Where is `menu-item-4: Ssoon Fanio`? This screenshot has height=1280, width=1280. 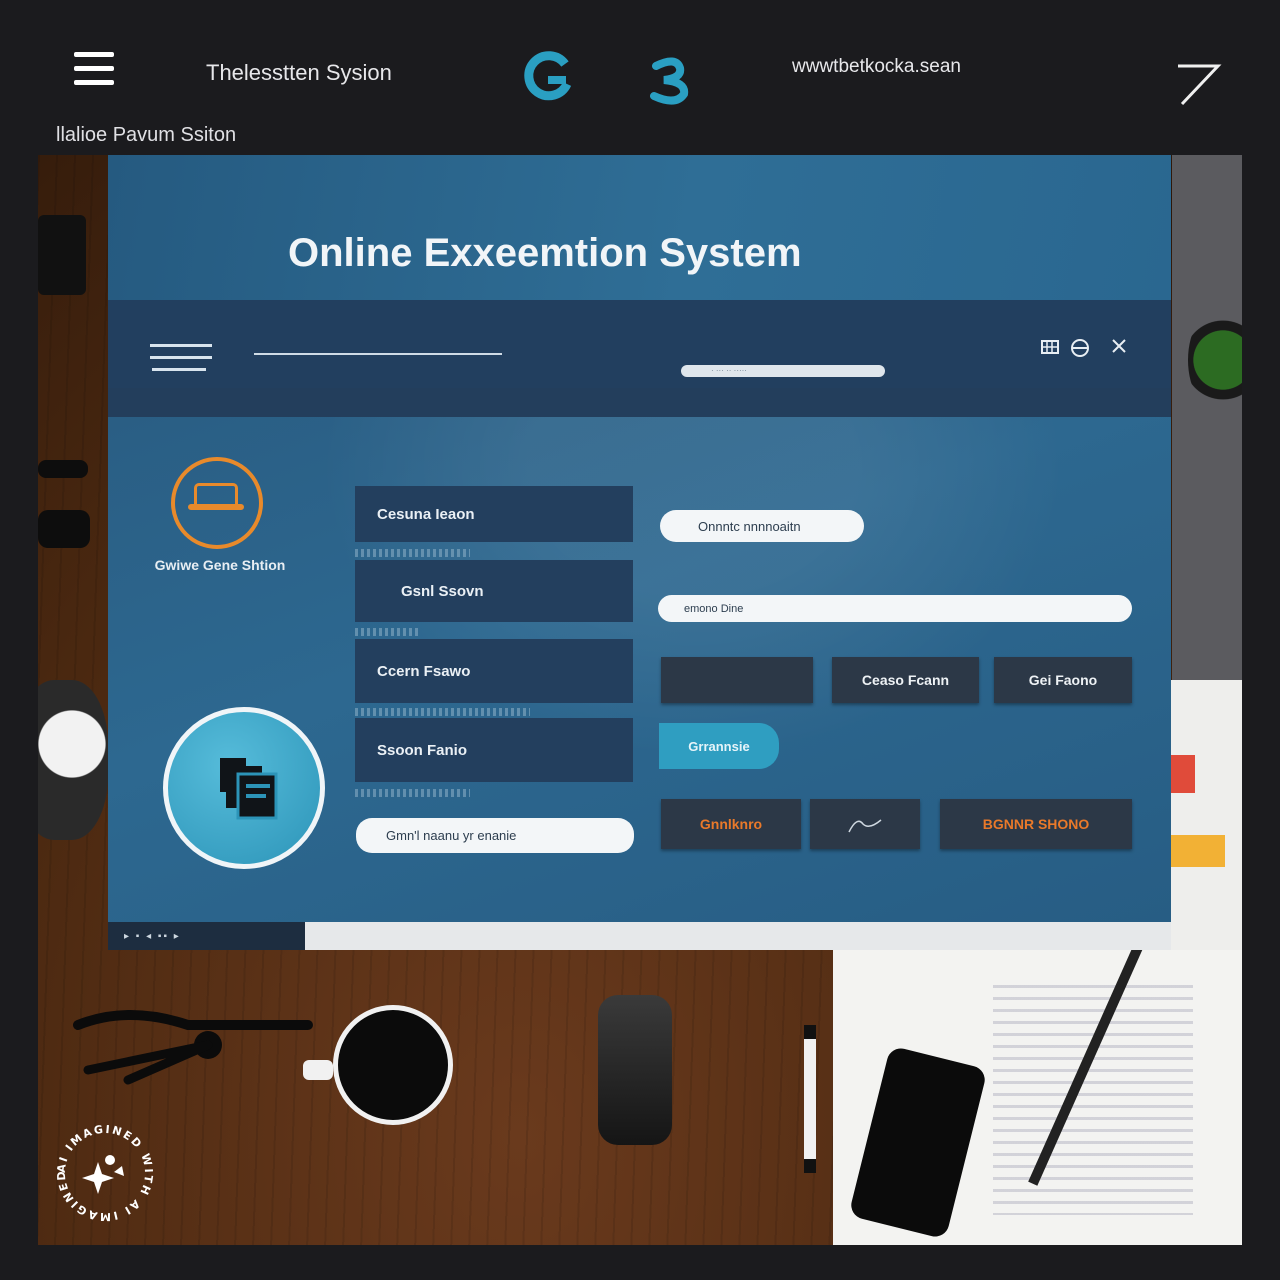 menu-item-4: Ssoon Fanio is located at coordinates (494, 750).